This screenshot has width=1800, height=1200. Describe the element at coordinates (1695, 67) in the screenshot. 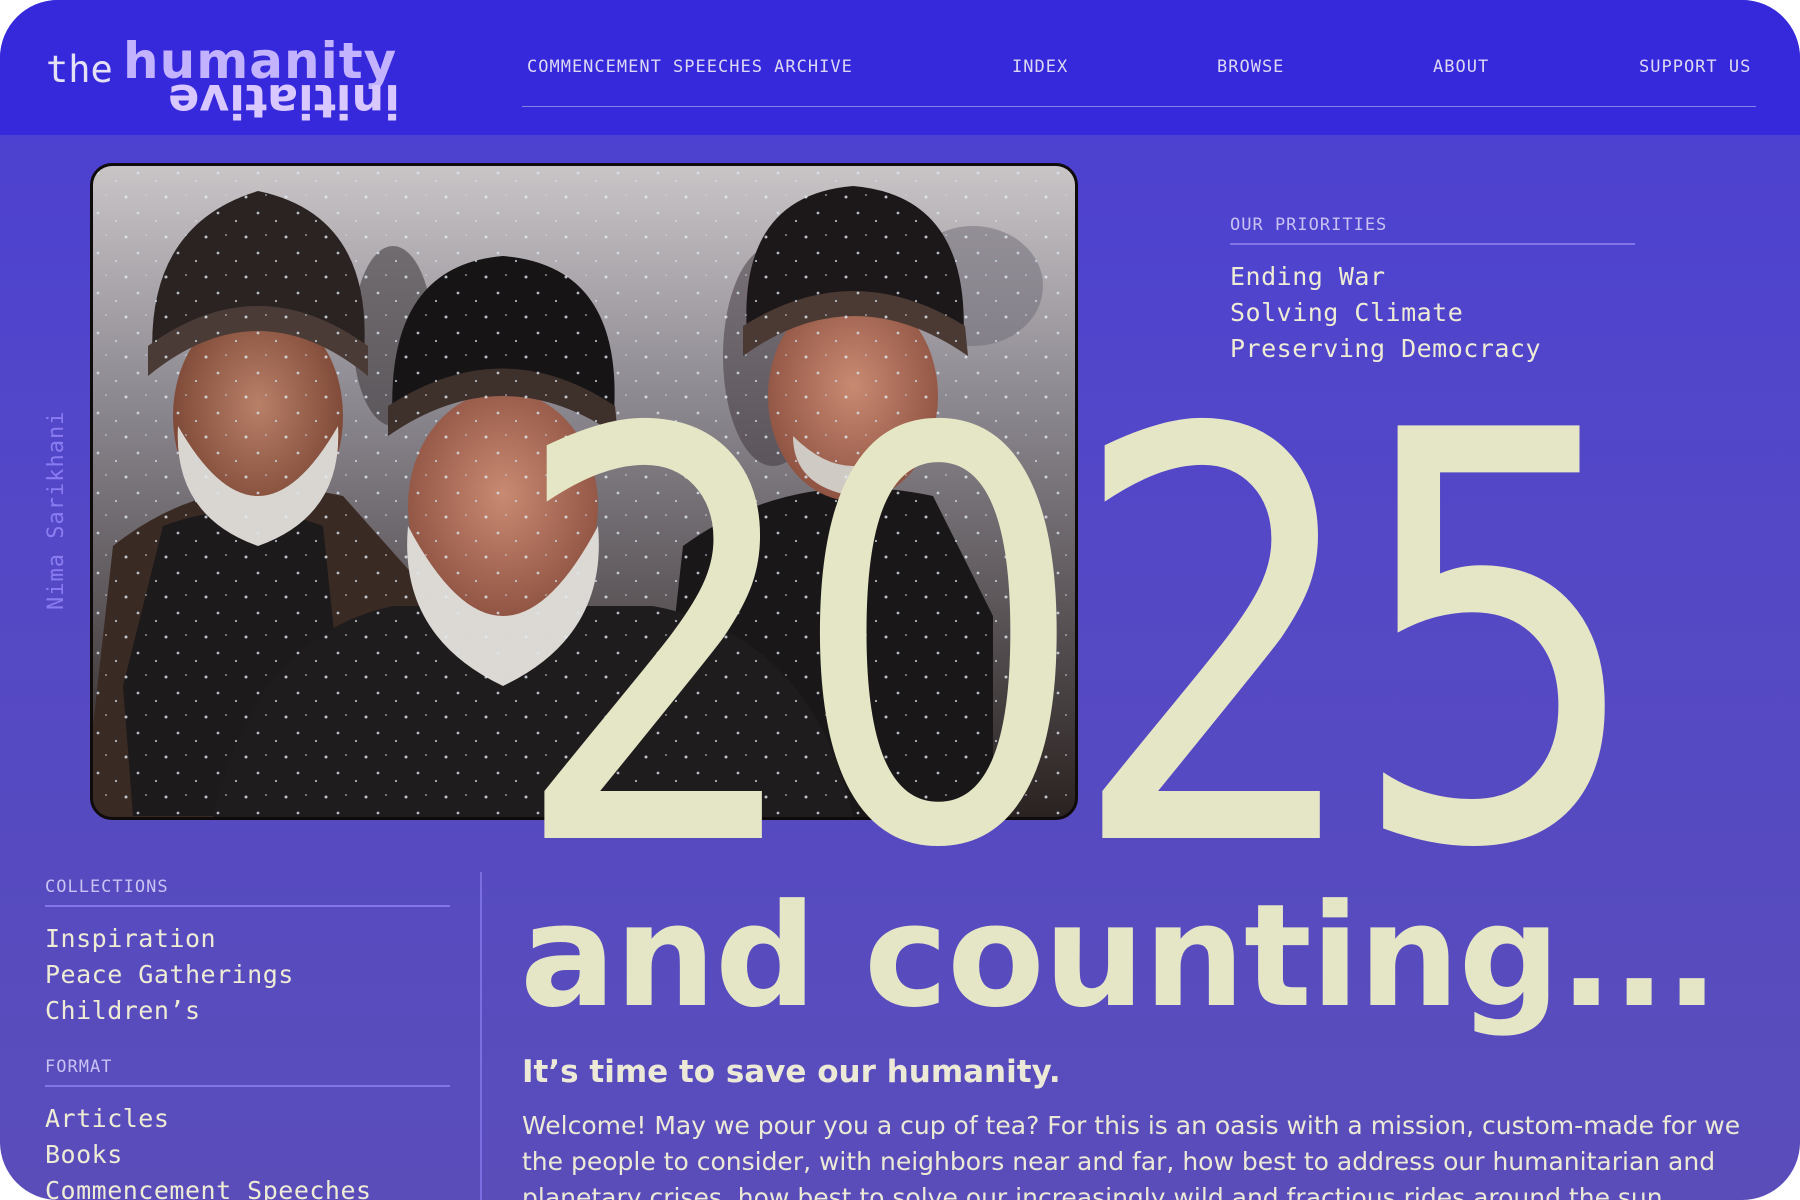

I see `nav-support-us: SUPPORT US` at that location.